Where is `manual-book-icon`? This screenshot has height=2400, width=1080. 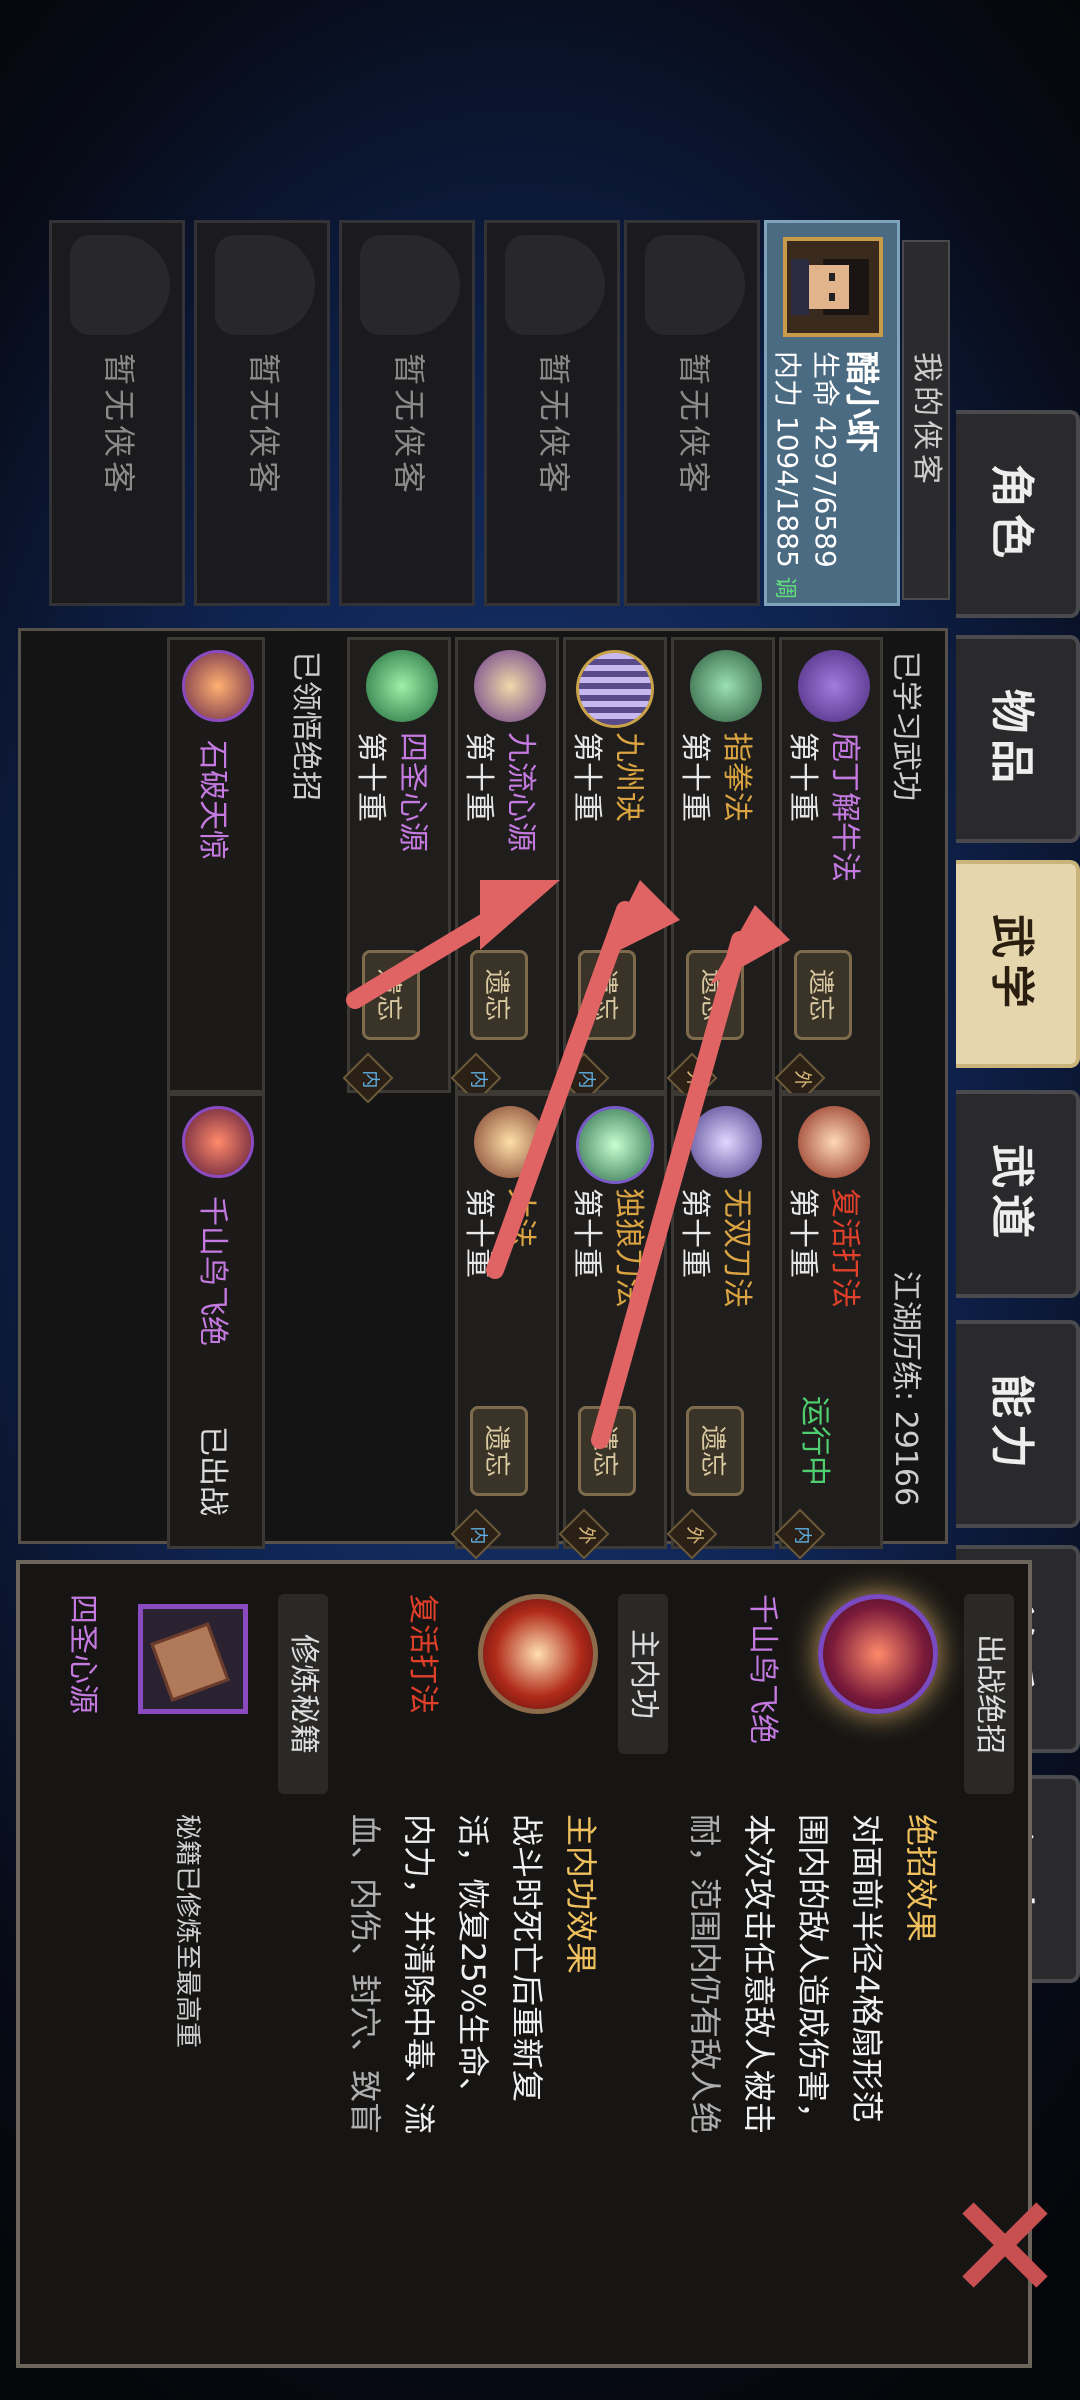 manual-book-icon is located at coordinates (193, 1659).